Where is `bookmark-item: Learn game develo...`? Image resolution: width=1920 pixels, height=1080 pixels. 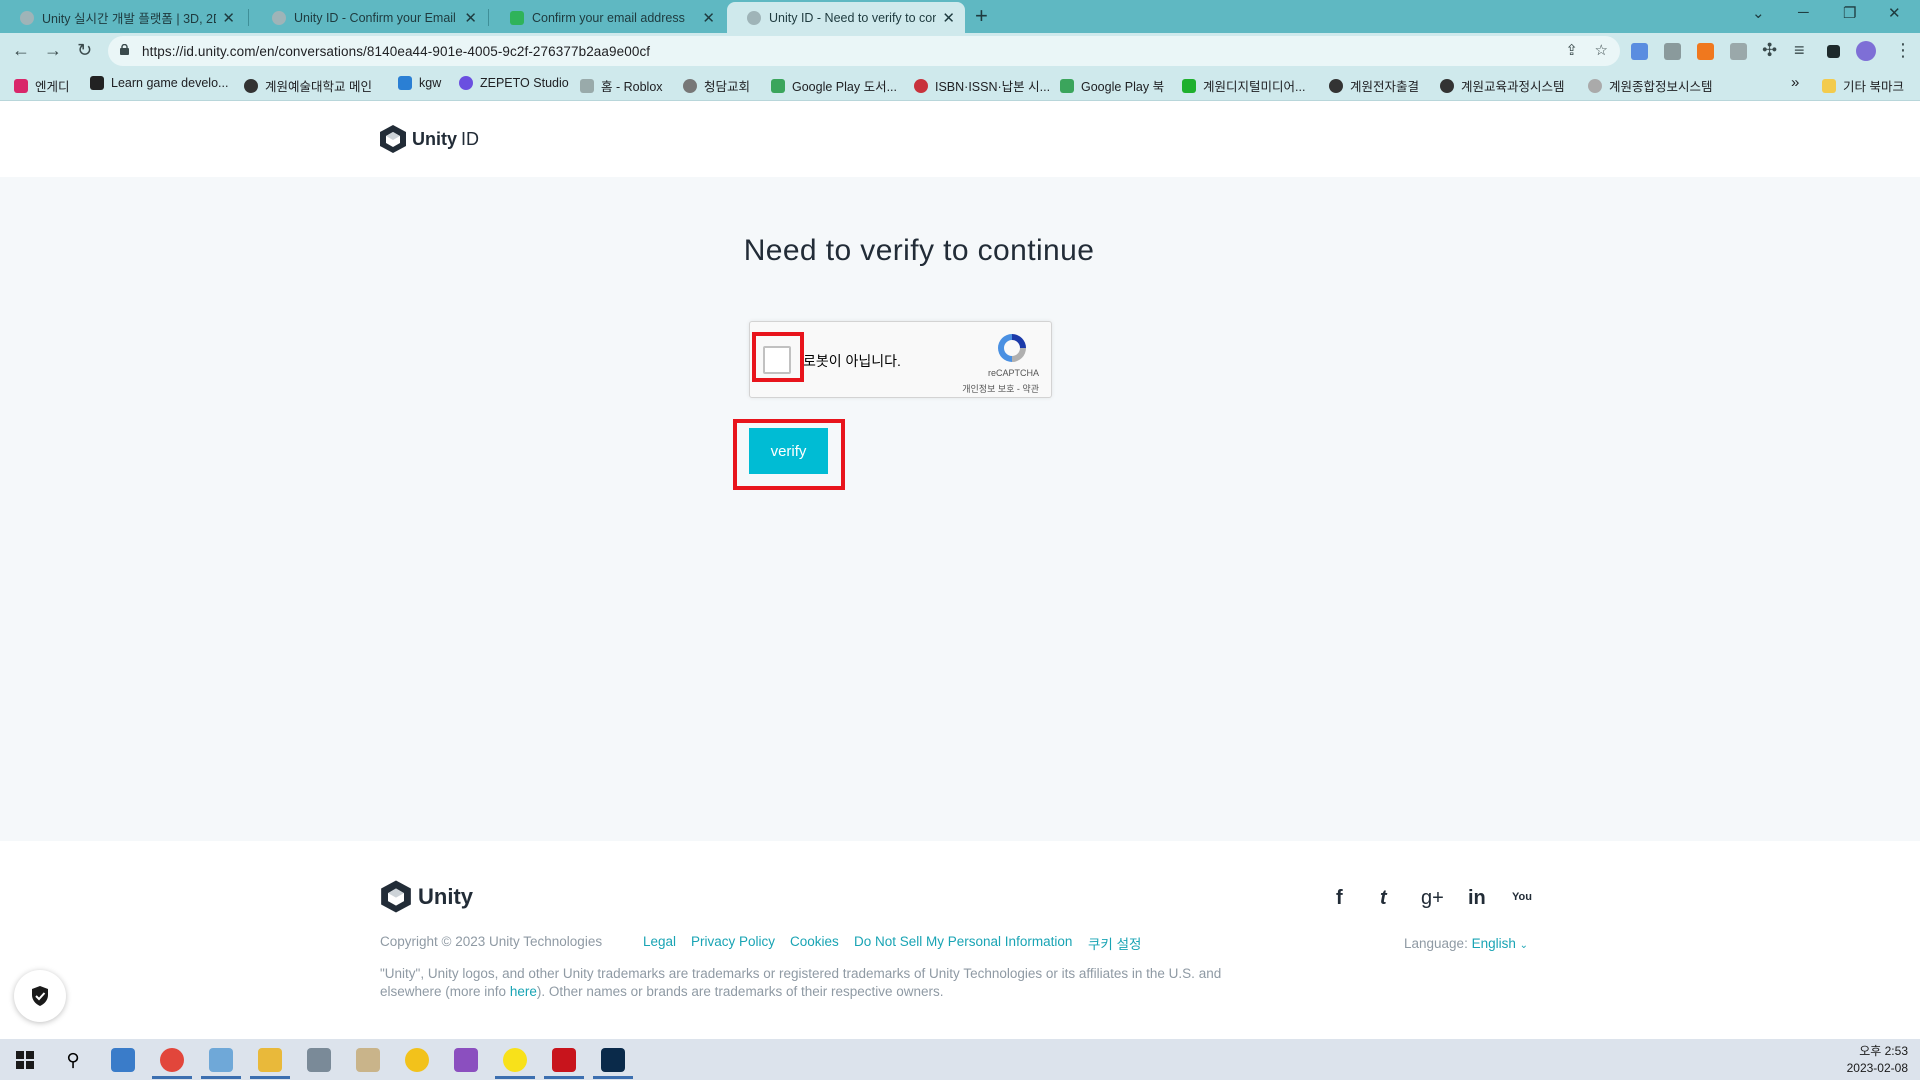
bookmark-item: Learn game develo... is located at coordinates (159, 83).